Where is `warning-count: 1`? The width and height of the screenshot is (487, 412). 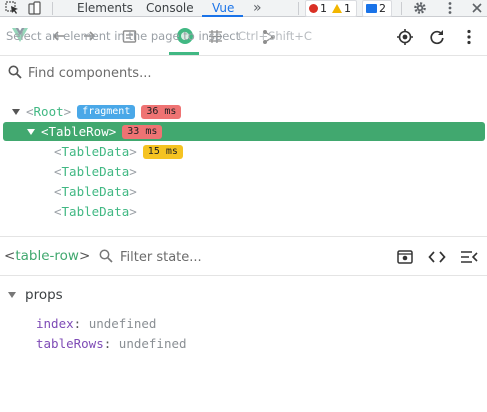
warning-count: 1 is located at coordinates (347, 8).